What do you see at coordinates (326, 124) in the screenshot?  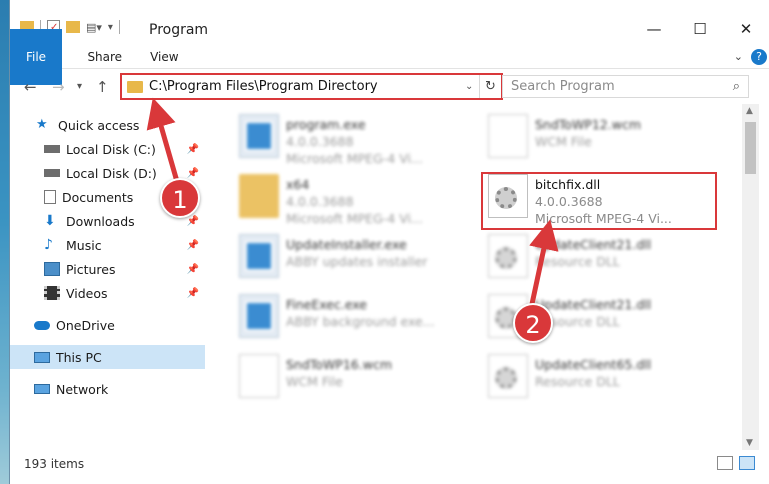 I see `file-name: program.exe` at bounding box center [326, 124].